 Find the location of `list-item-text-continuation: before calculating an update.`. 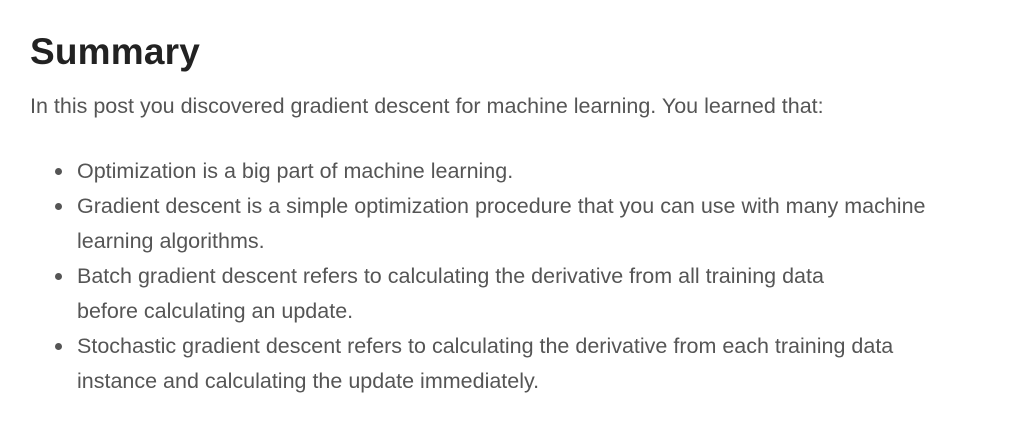

list-item-text-continuation: before calculating an update. is located at coordinates (215, 311).